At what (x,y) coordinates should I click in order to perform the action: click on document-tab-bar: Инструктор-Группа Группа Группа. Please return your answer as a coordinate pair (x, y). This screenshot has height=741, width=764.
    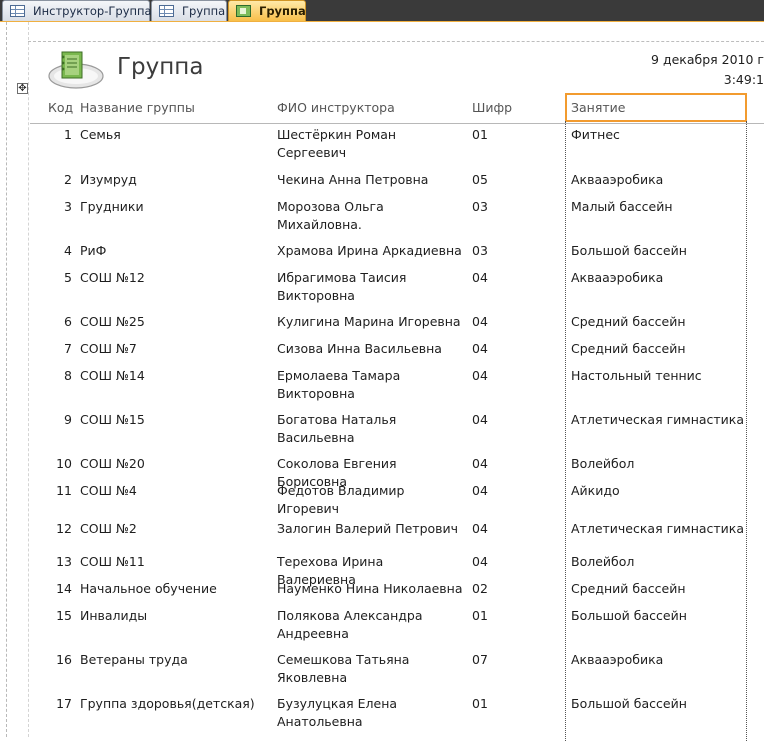
    Looking at the image, I should click on (382, 11).